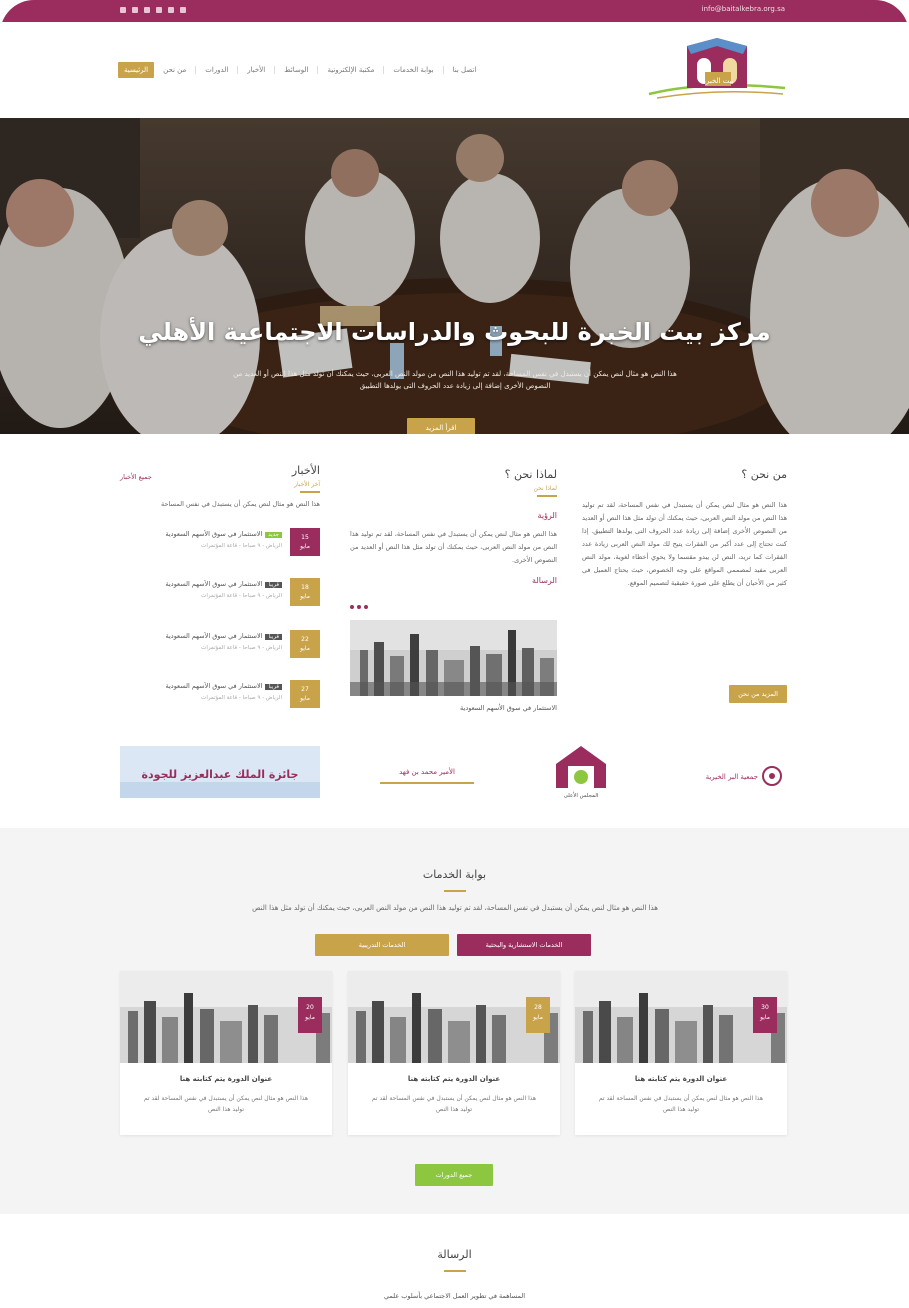 The image size is (909, 1308). I want to click on about-more-button: المزيد من نحن, so click(758, 694).